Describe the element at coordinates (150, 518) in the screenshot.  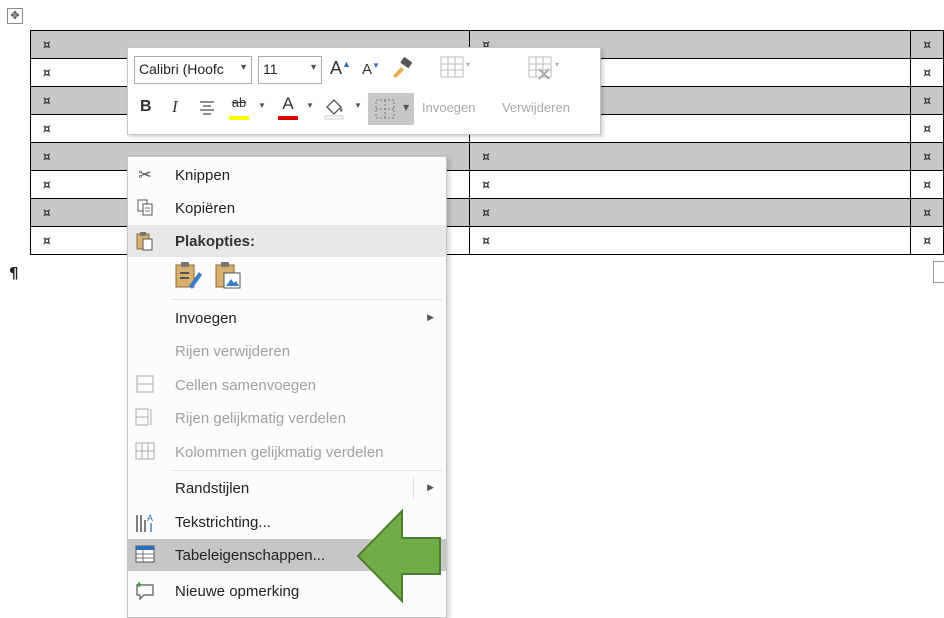
I see `svg-text: A` at that location.